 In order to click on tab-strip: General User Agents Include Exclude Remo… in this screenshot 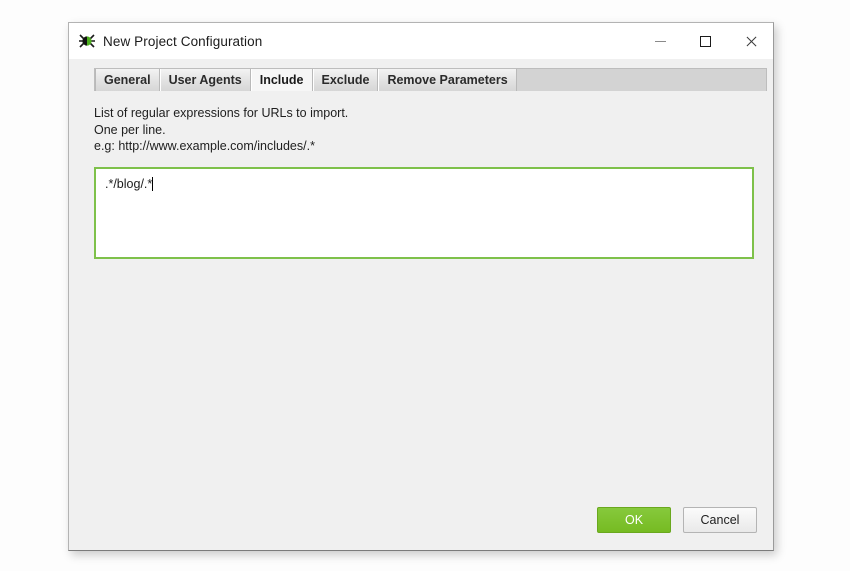, I will do `click(430, 79)`.